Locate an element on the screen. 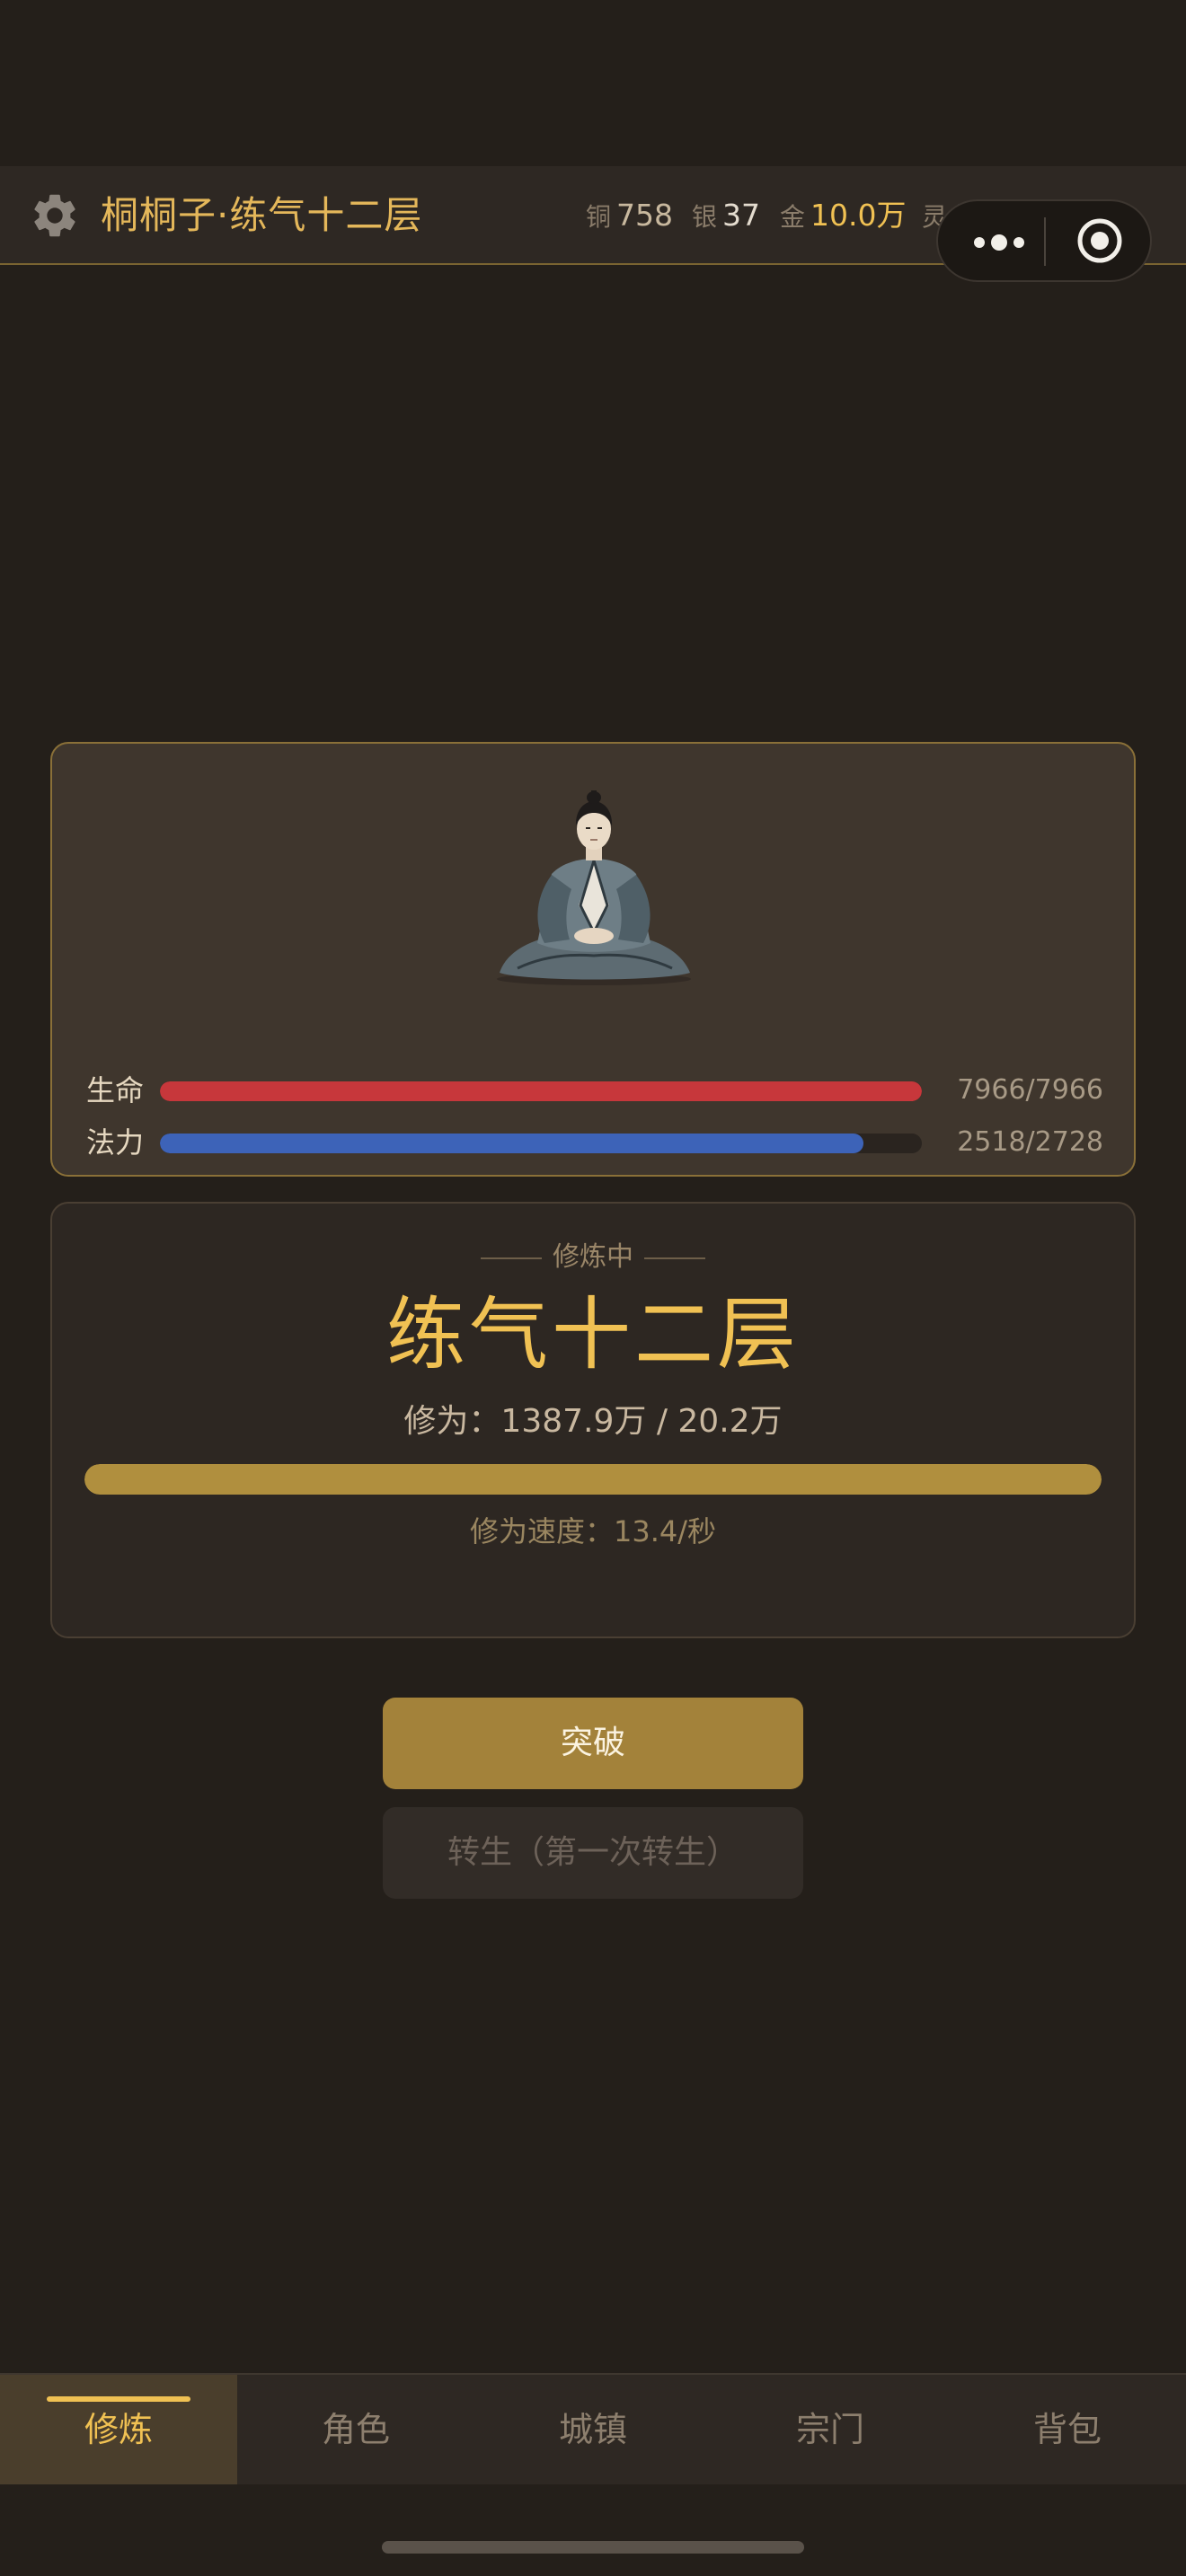 The height and width of the screenshot is (2576, 1186). miniprogram-capsule is located at coordinates (1044, 240).